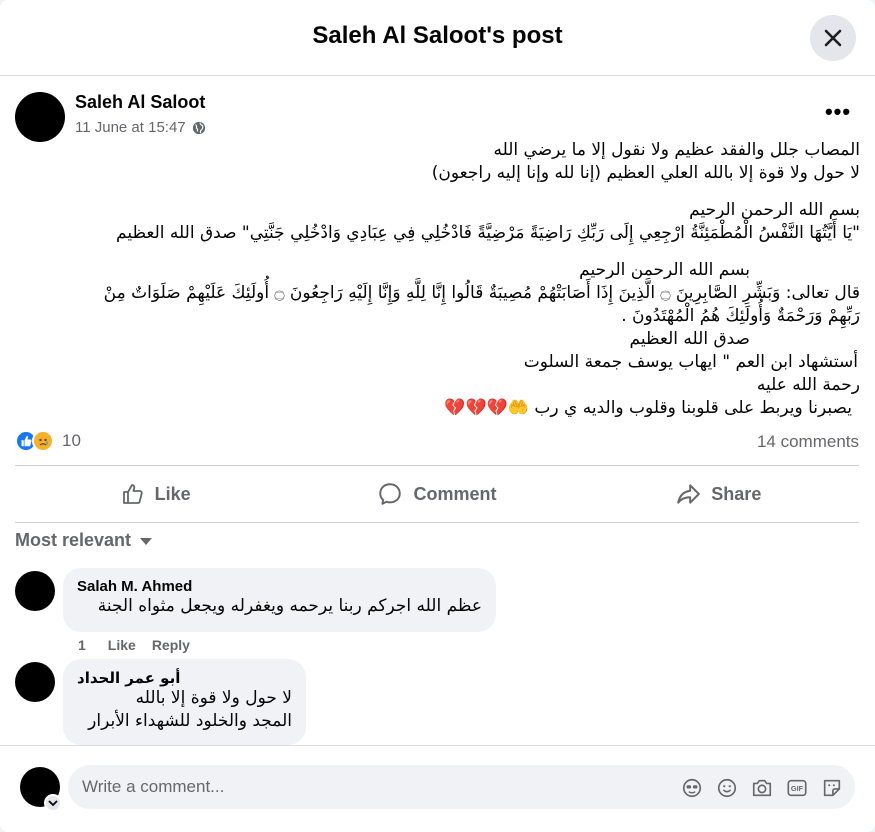 The height and width of the screenshot is (832, 875). I want to click on dialog-header: Saleh Al Saloot's post, so click(437, 38).